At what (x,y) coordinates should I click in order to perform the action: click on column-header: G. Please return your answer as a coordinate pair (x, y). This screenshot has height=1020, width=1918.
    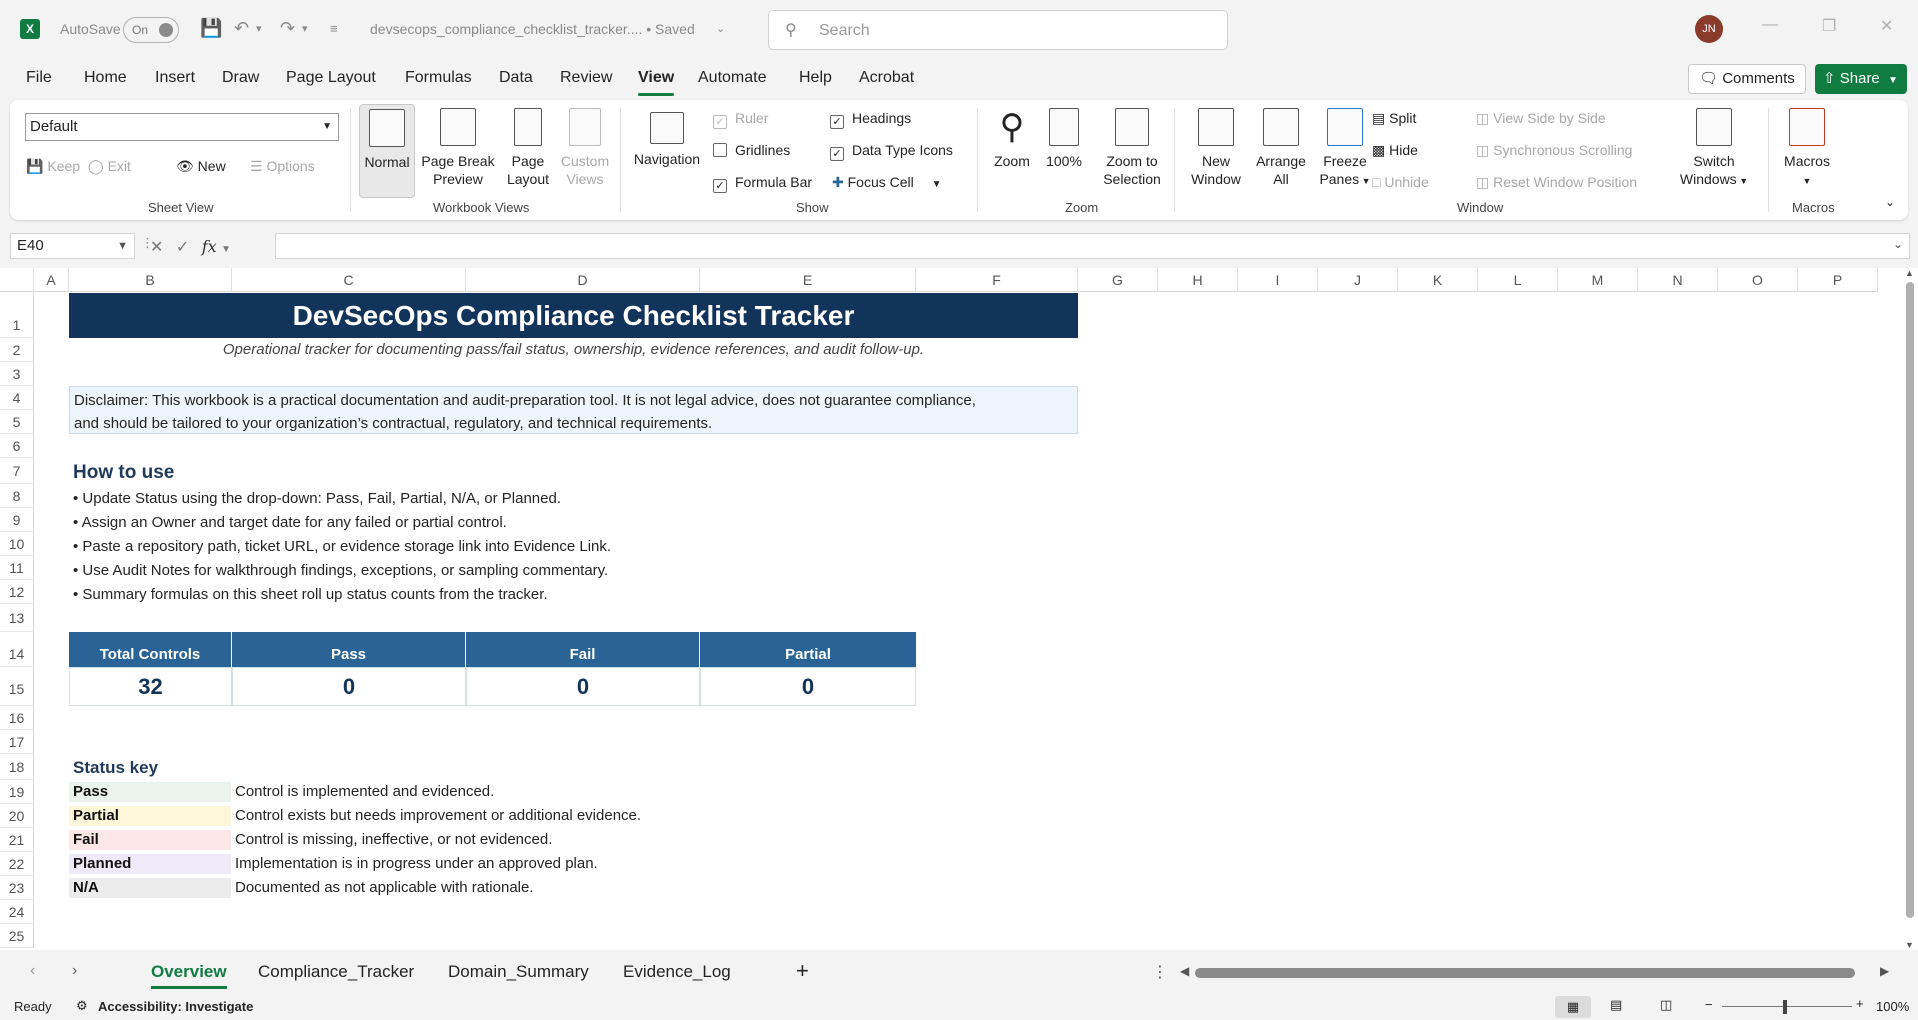
    Looking at the image, I should click on (1118, 280).